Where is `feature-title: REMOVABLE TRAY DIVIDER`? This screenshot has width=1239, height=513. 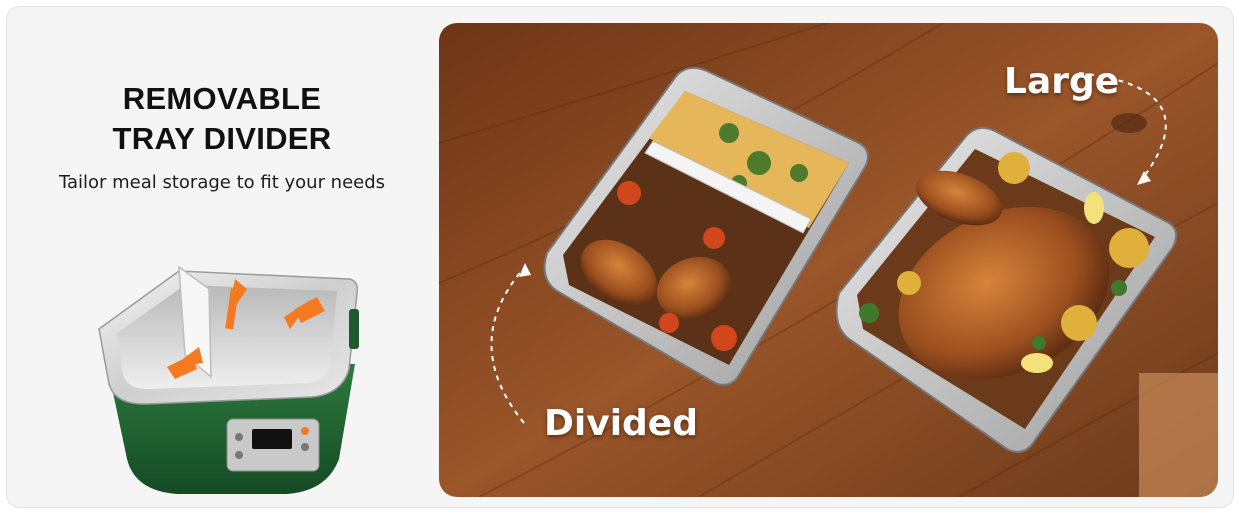 feature-title: REMOVABLE TRAY DIVIDER is located at coordinates (222, 119).